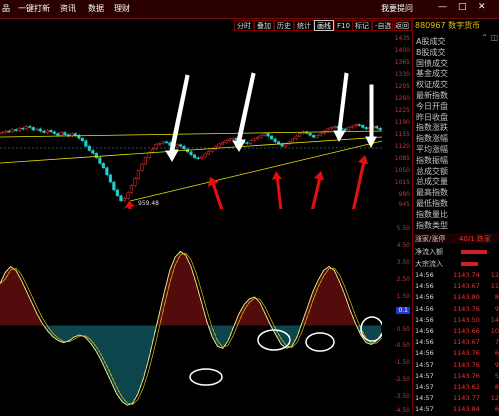 The width and height of the screenshot is (499, 416). What do you see at coordinates (397, 8) in the screenshot?
I see `ask-question-link: 我要提问` at bounding box center [397, 8].